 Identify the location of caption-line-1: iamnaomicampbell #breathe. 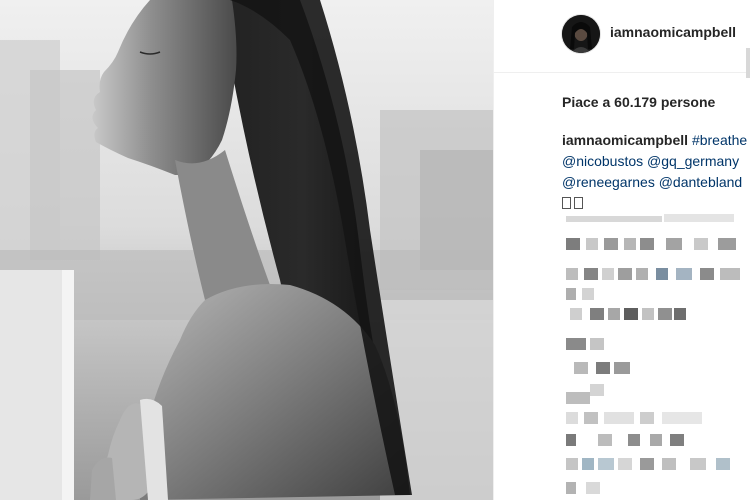
(656, 140).